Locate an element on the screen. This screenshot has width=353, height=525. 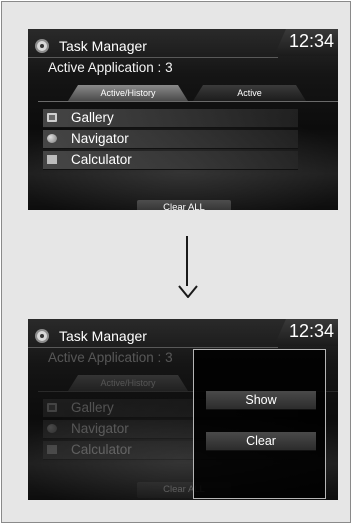
tab-bar: Active/History Active is located at coordinates (187, 93).